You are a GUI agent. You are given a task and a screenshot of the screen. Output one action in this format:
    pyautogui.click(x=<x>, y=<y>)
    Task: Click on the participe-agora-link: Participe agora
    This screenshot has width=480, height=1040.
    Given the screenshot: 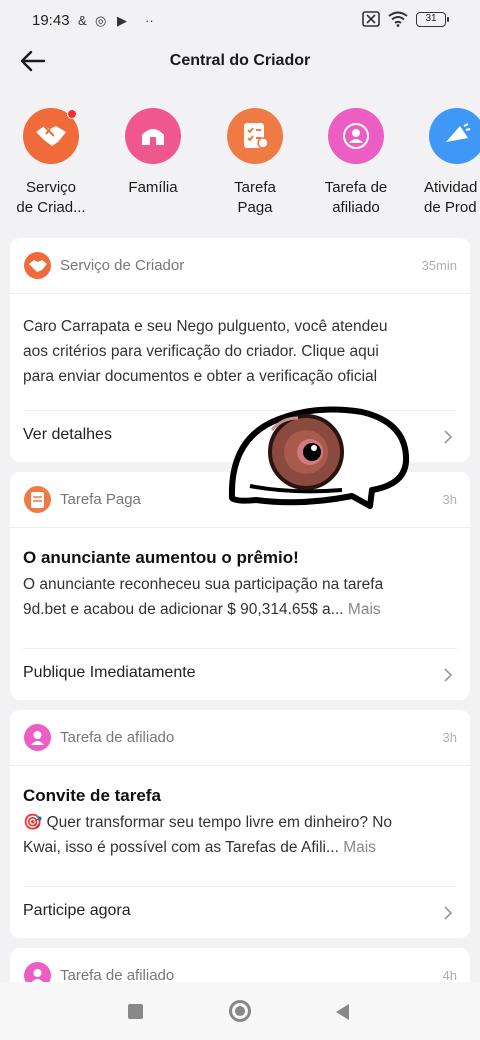 What is the action you would take?
    pyautogui.click(x=240, y=912)
    